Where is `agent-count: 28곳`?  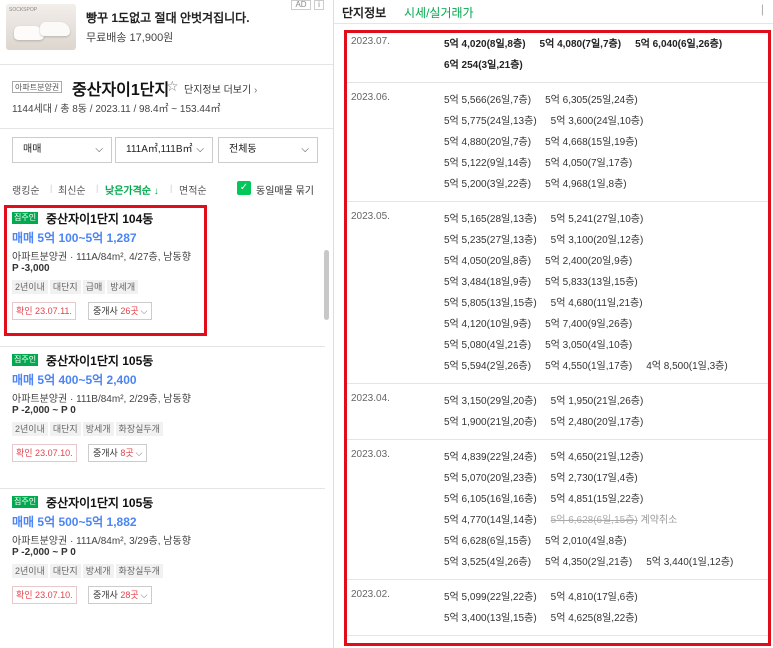
agent-count: 28곳 is located at coordinates (129, 595).